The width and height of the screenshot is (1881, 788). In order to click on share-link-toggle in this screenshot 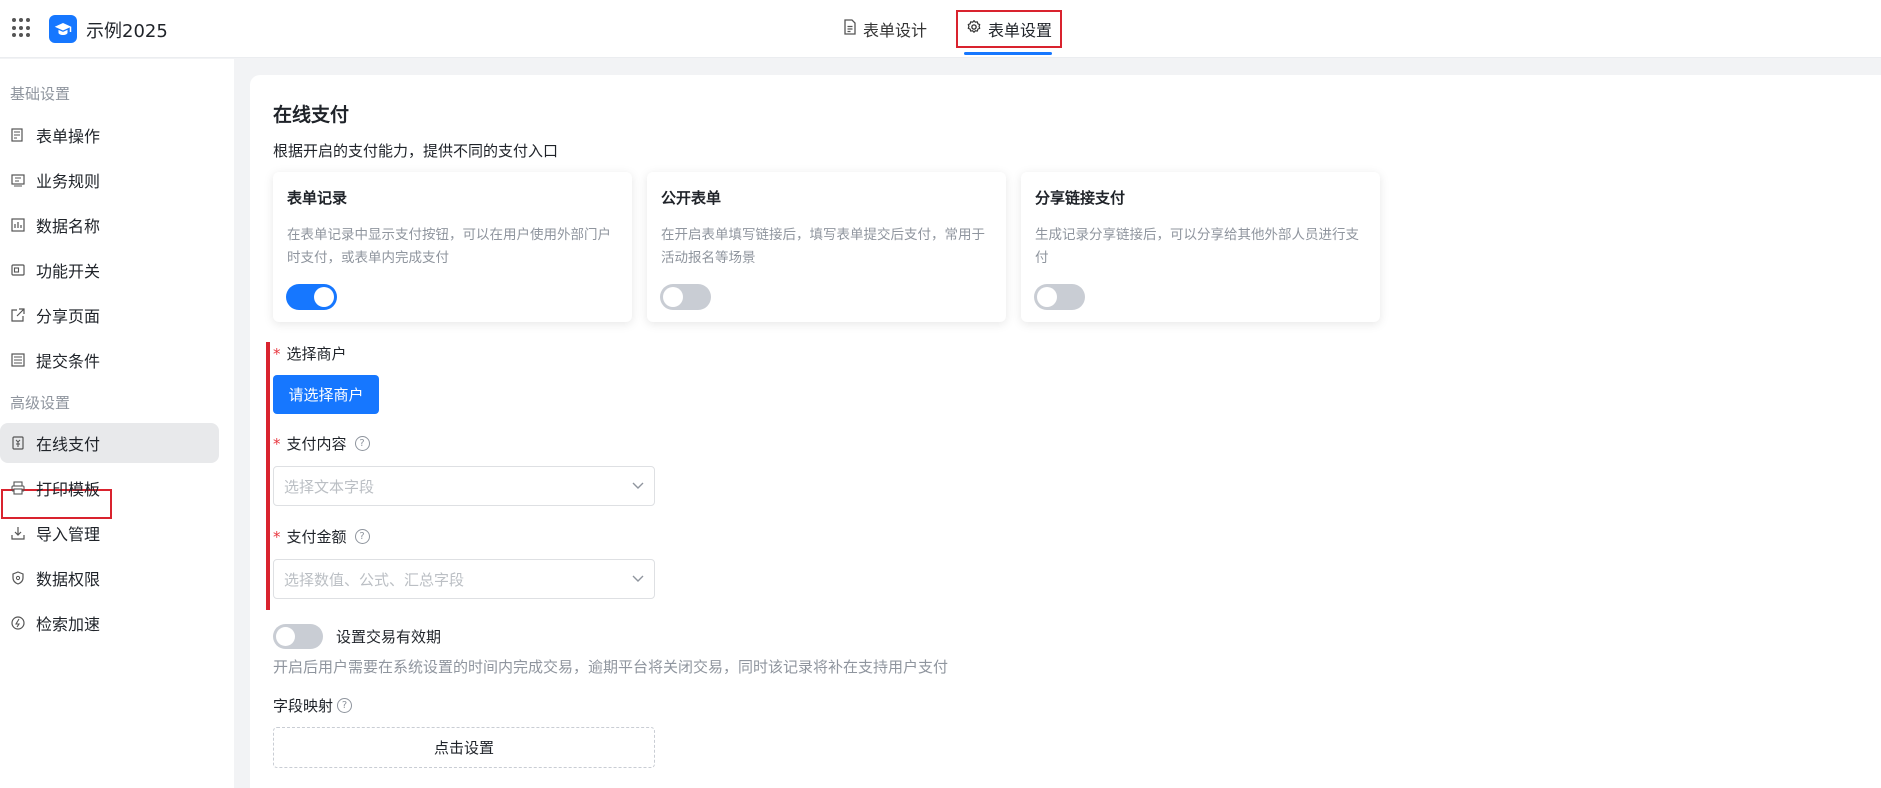, I will do `click(1059, 297)`.